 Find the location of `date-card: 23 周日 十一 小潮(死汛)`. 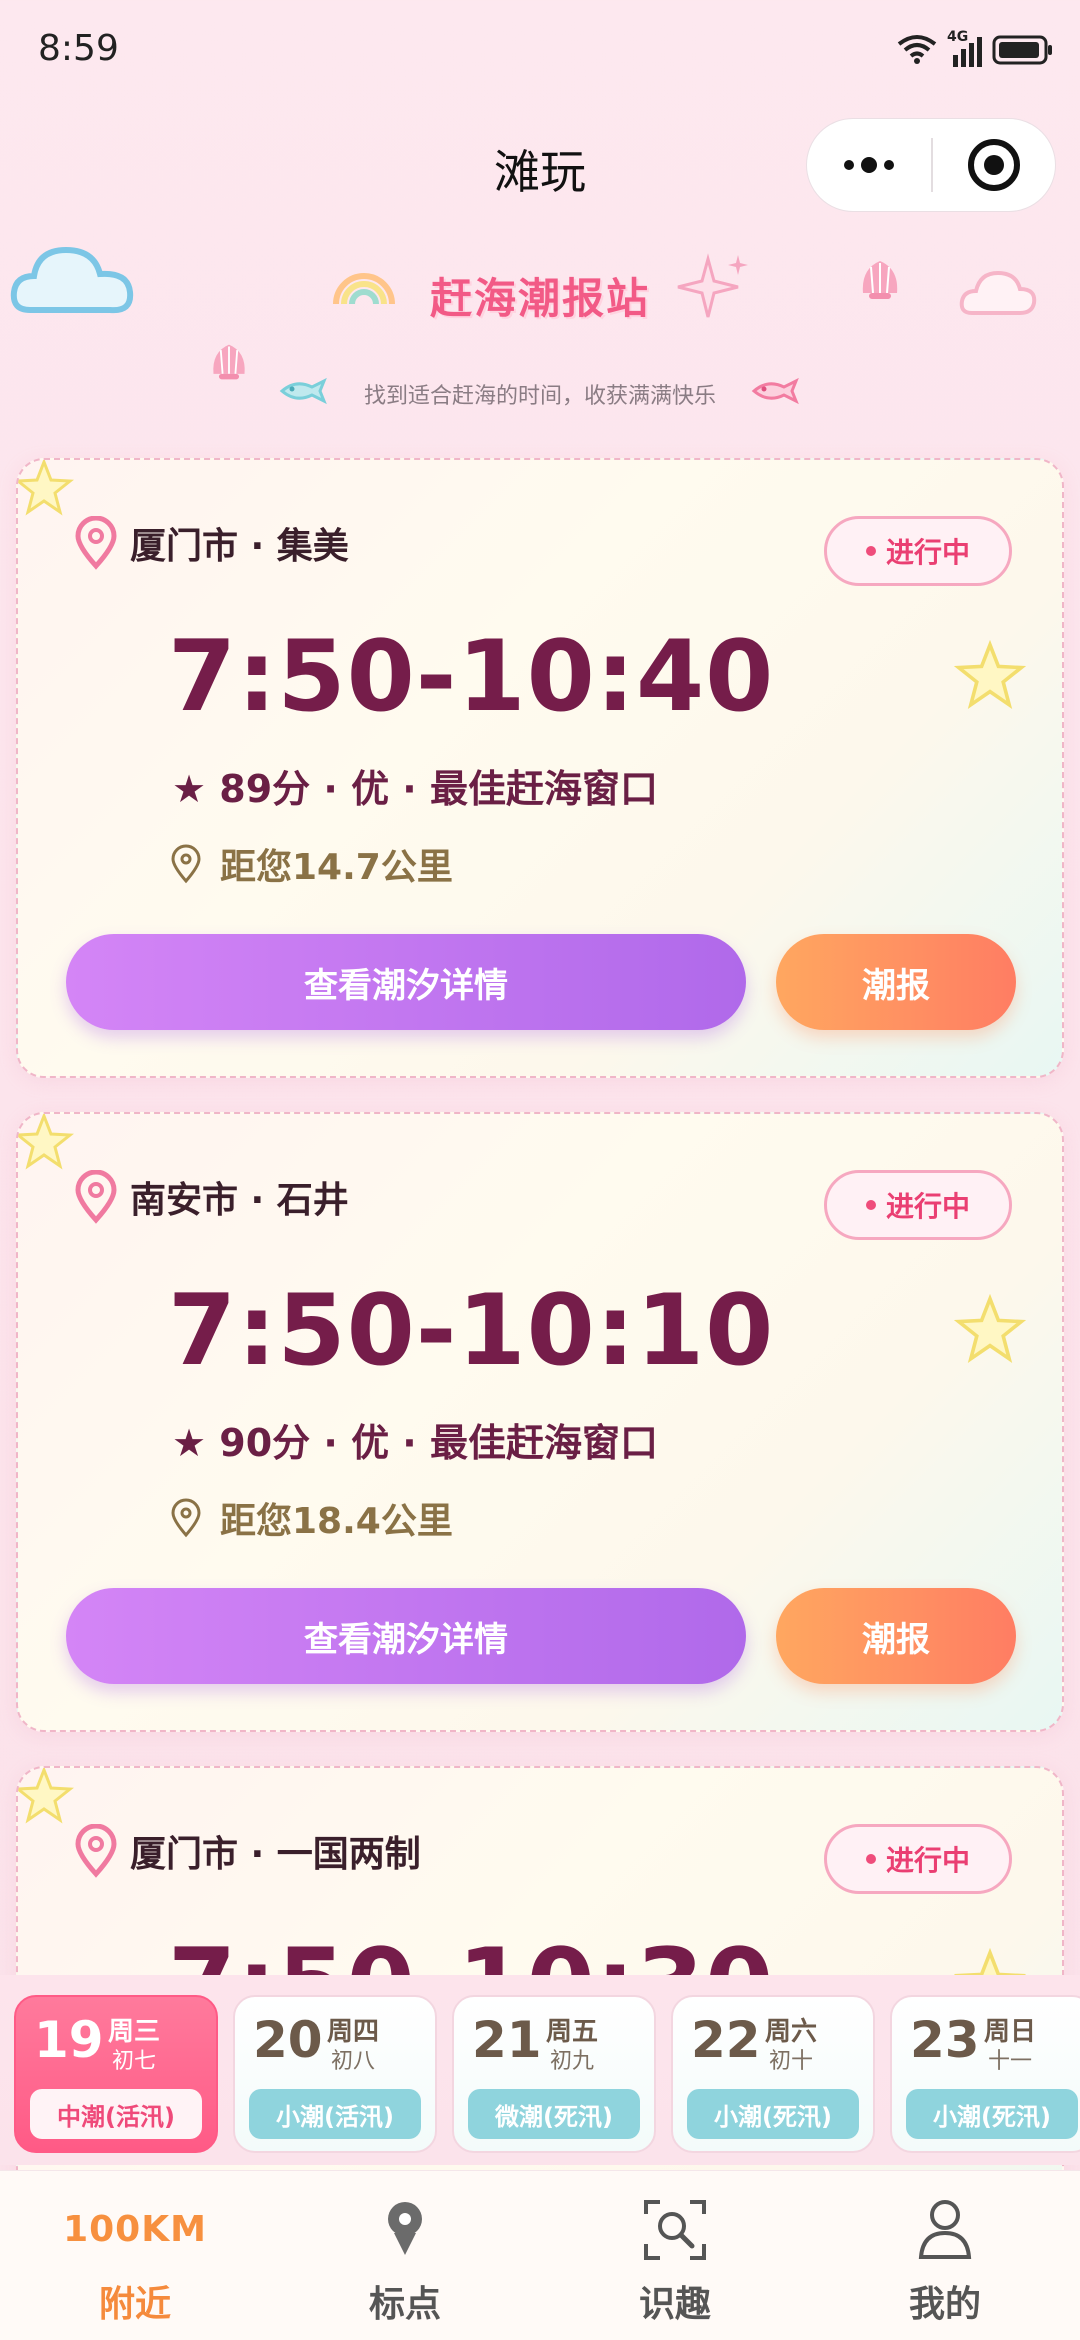

date-card: 23 周日 十一 小潮(死汛) is located at coordinates (985, 2074).